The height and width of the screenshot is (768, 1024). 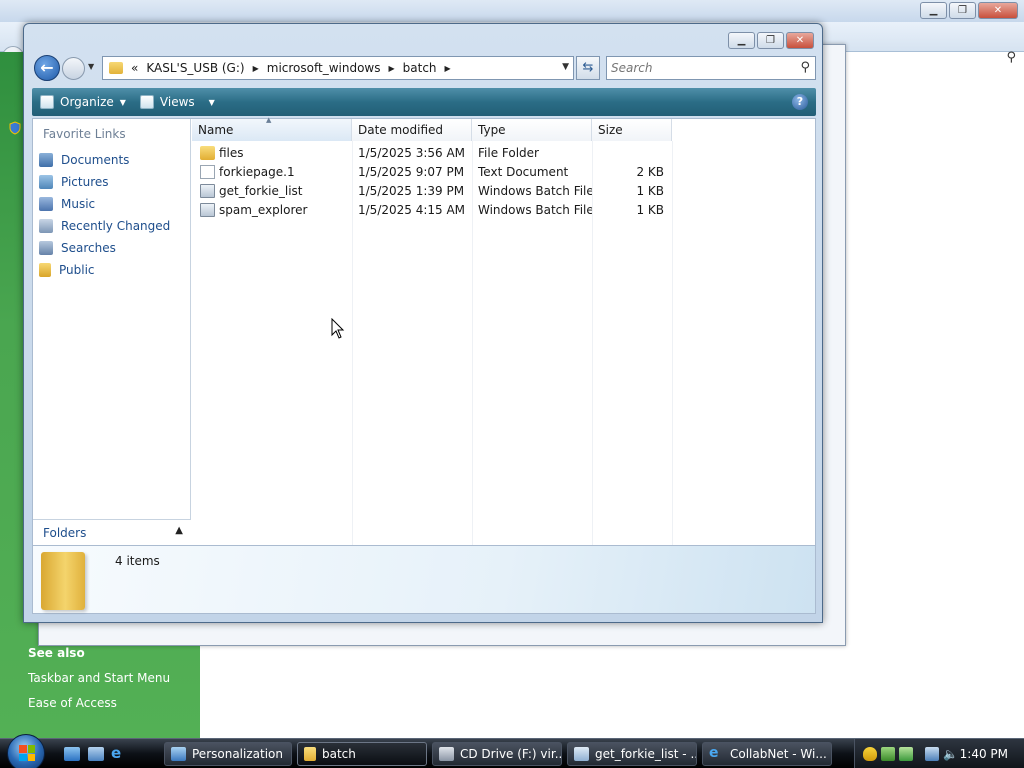 What do you see at coordinates (116, 226) in the screenshot?
I see `nav-link-label: Recently Changed` at bounding box center [116, 226].